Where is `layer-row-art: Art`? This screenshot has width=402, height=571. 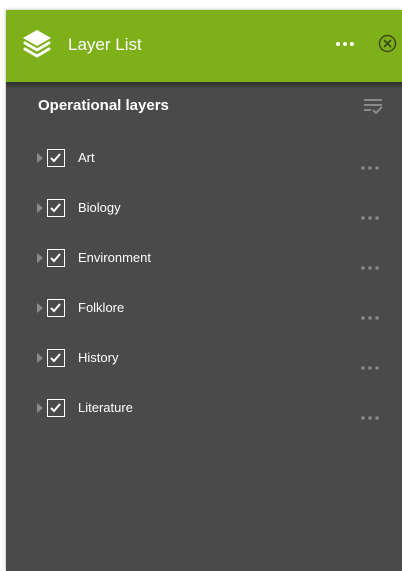
layer-row-art: Art is located at coordinates (204, 163).